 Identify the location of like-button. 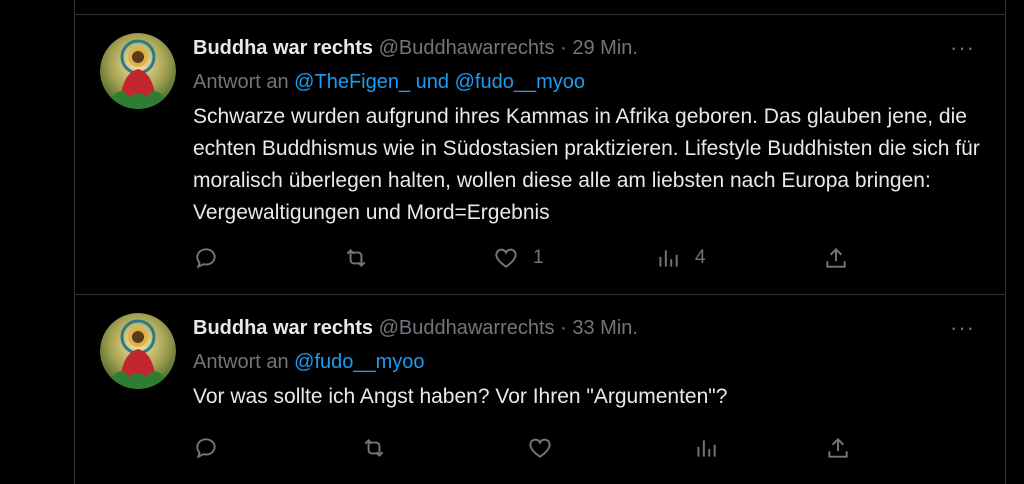
(540, 448).